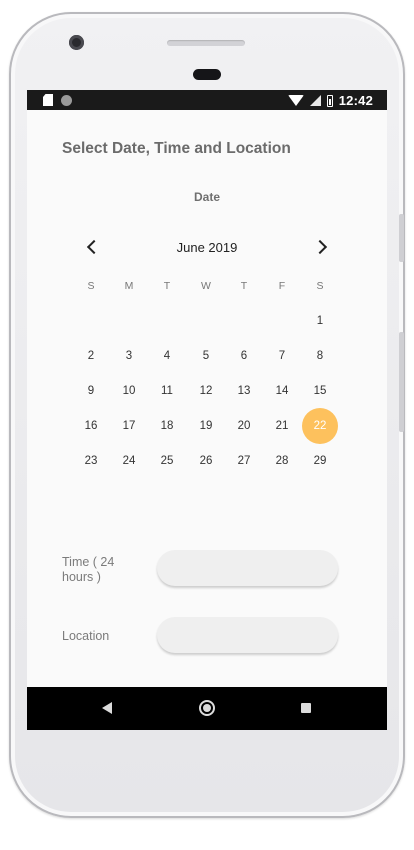 This screenshot has width=414, height=850. I want to click on calendar-day: 18, so click(167, 426).